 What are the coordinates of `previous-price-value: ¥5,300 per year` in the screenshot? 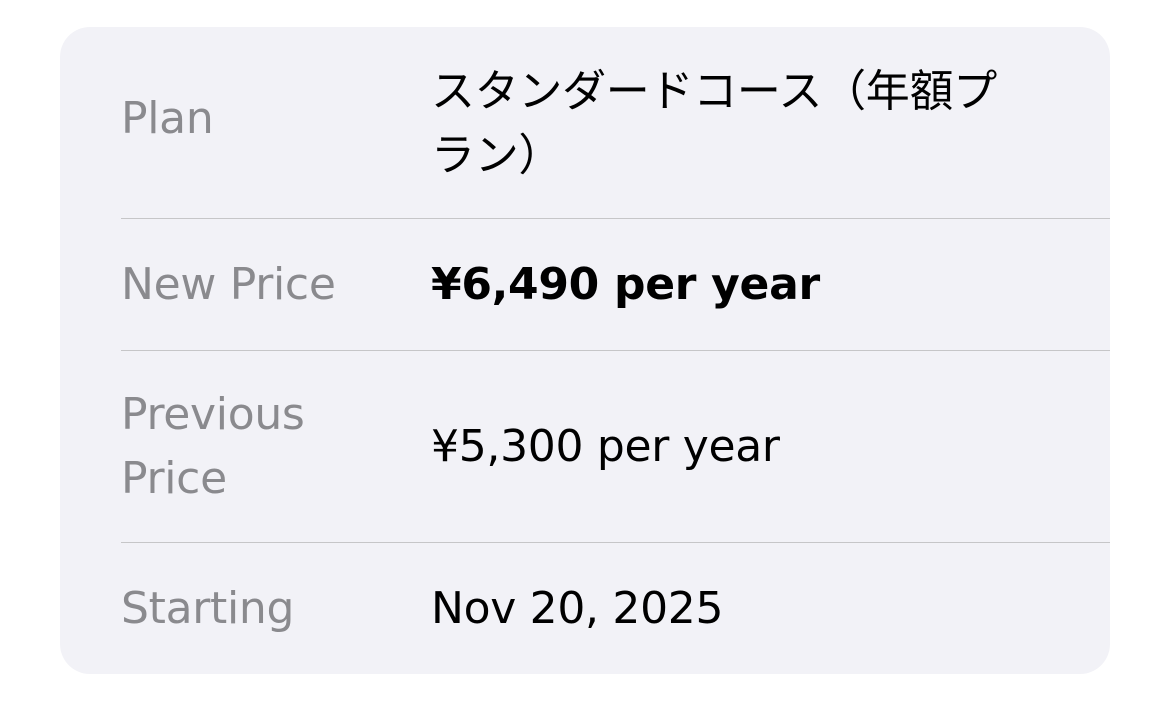 It's located at (605, 446).